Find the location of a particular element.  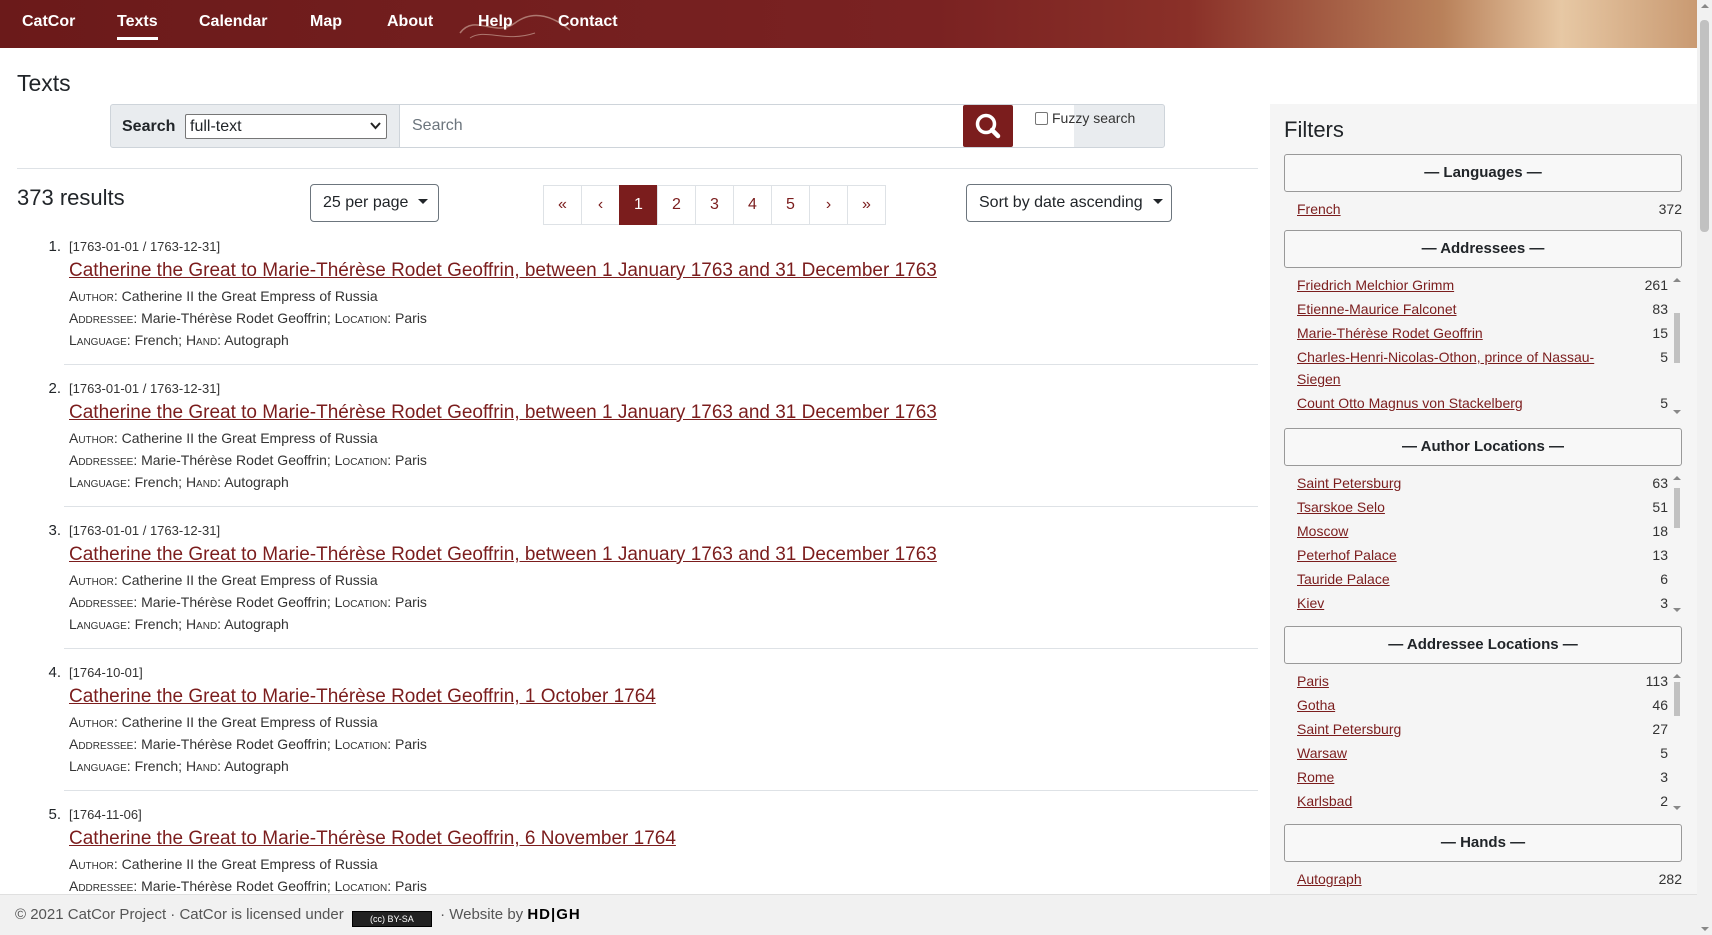

facet-link: Tsarskoe Selo is located at coordinates (1462, 507).